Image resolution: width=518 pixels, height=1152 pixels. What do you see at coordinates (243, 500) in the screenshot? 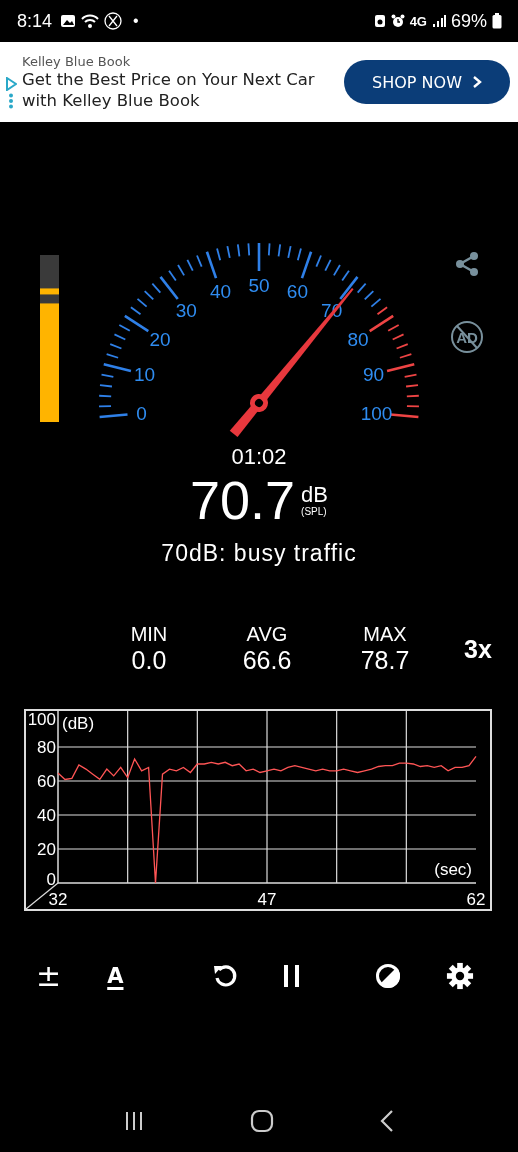
I see `decibel-reading: 70.7` at bounding box center [243, 500].